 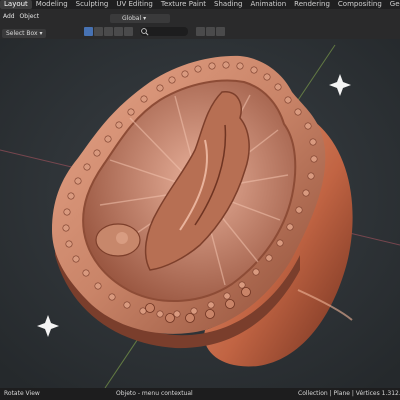 I want to click on transform-orientation-label: Global, so click(x=132, y=18).